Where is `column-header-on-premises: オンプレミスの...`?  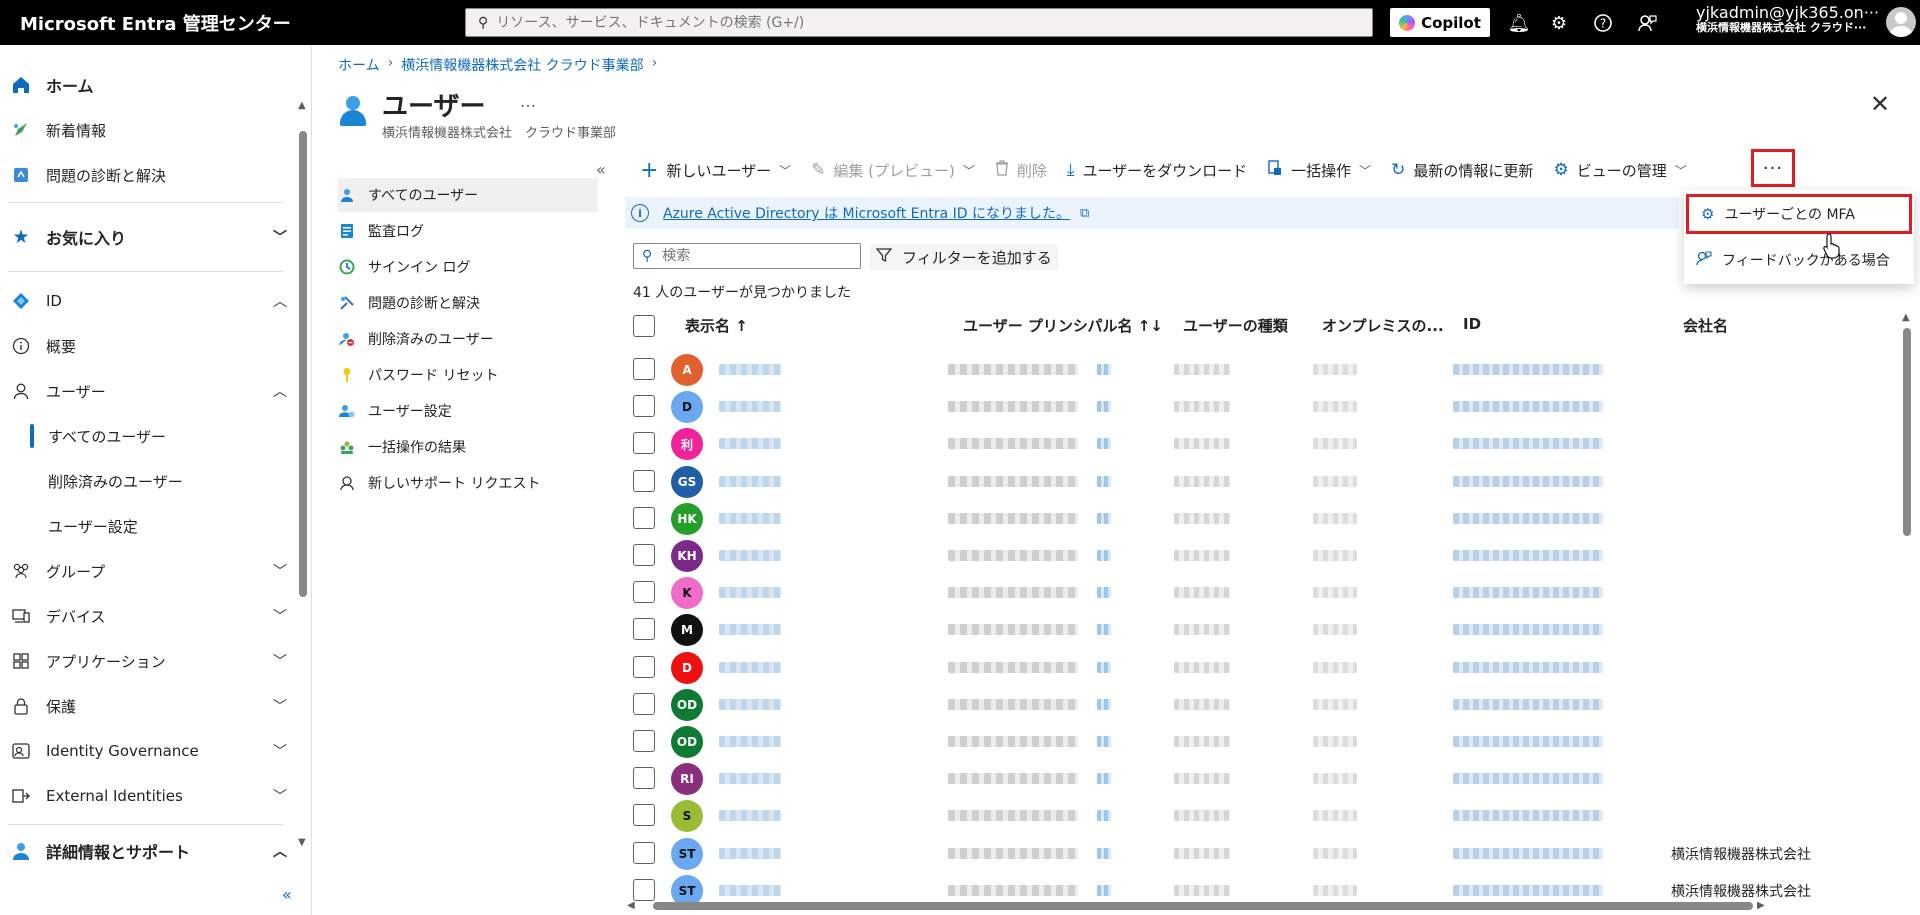 column-header-on-premises: オンプレミスの... is located at coordinates (1383, 325).